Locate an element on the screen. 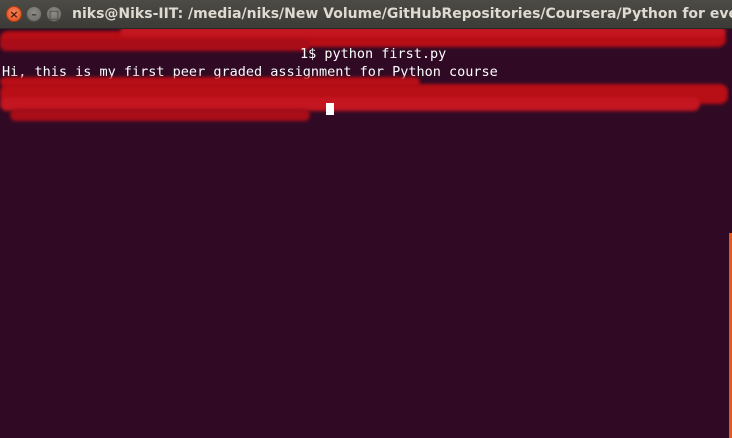 The height and width of the screenshot is (438, 732). minimize-icon: – is located at coordinates (34, 14).